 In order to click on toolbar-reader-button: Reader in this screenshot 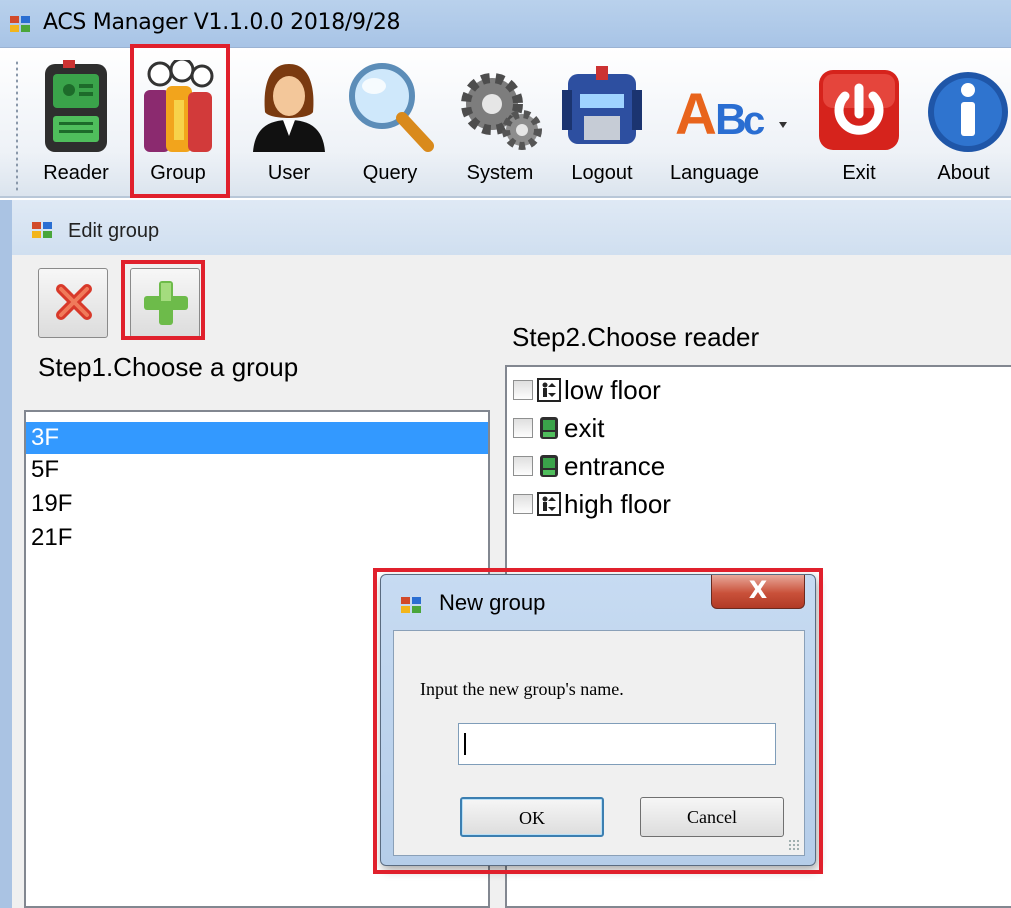, I will do `click(76, 126)`.